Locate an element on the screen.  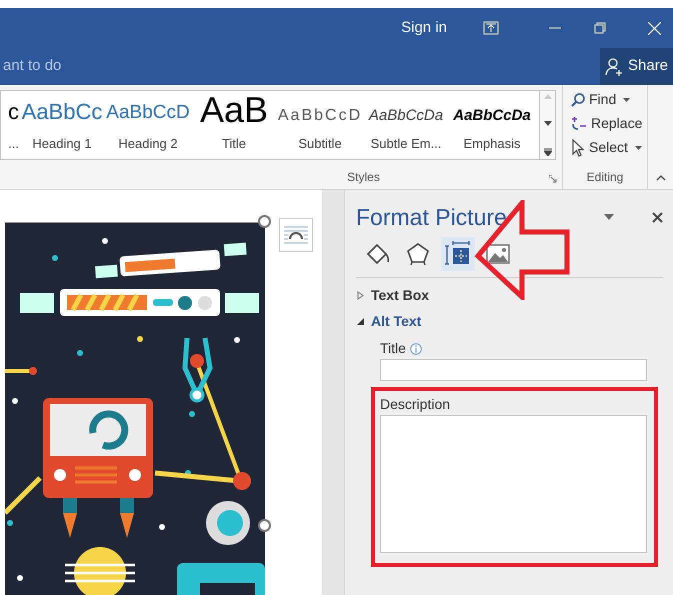
minimize-icon is located at coordinates (555, 28).